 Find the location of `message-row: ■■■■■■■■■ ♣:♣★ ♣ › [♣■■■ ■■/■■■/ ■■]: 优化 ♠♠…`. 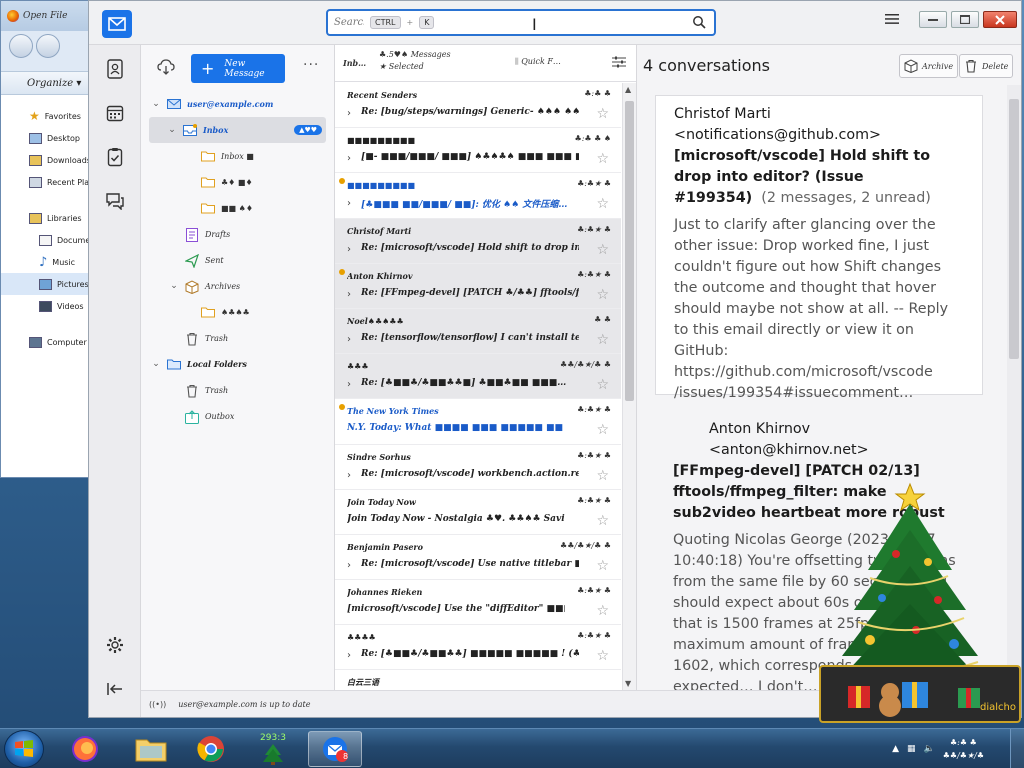

message-row: ■■■■■■■■■ ♣:♣★ ♣ › [♣■■■ ■■/■■■/ ■■]: 优化 ♠♠… is located at coordinates (478, 196).